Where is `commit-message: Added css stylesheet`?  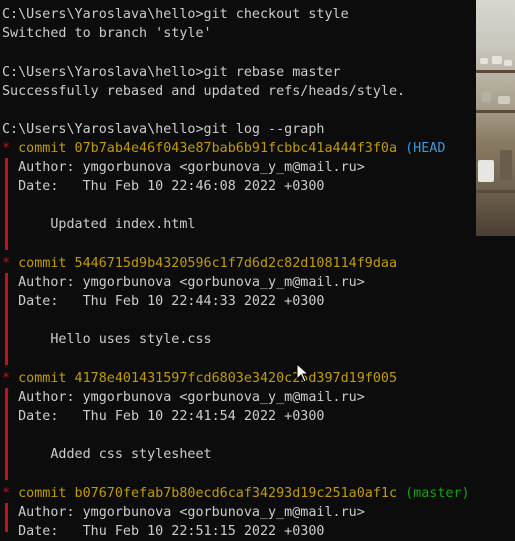 commit-message: Added css stylesheet is located at coordinates (107, 454).